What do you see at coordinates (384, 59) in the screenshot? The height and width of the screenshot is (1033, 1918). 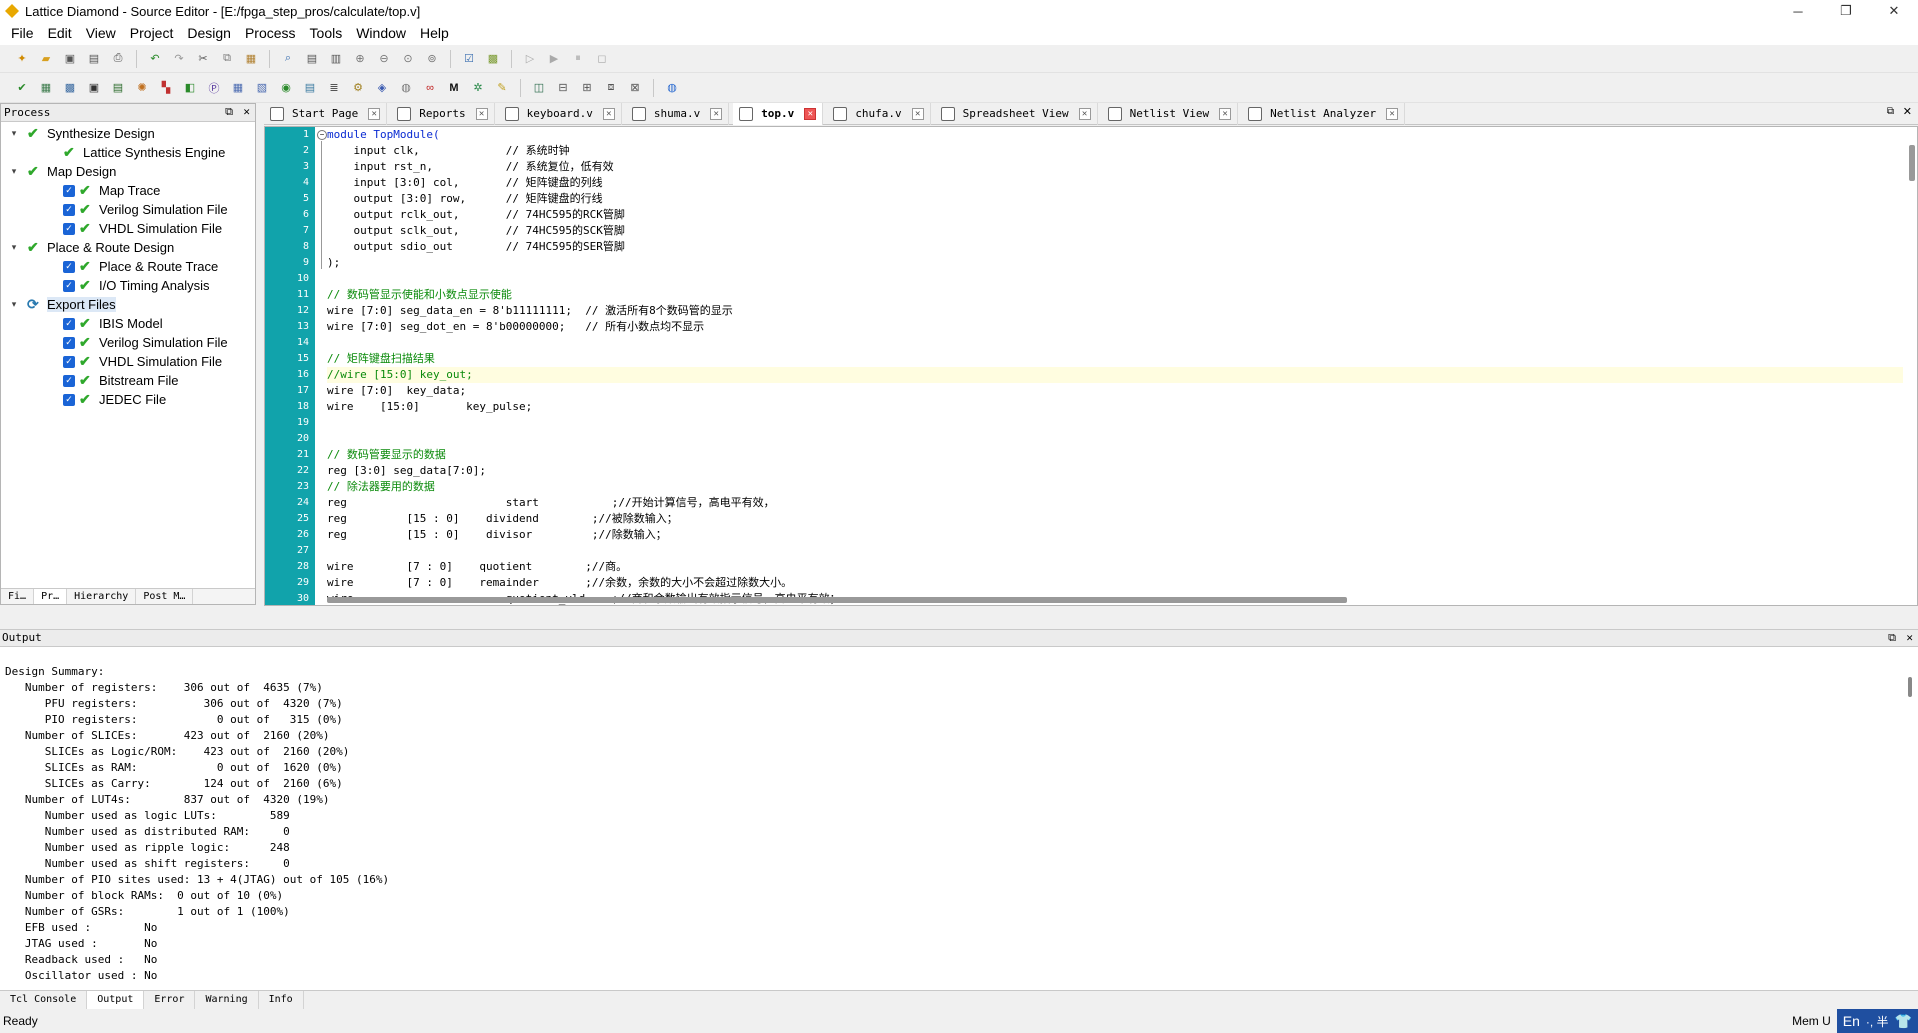 I see `zoom-out-icon: ⊖` at bounding box center [384, 59].